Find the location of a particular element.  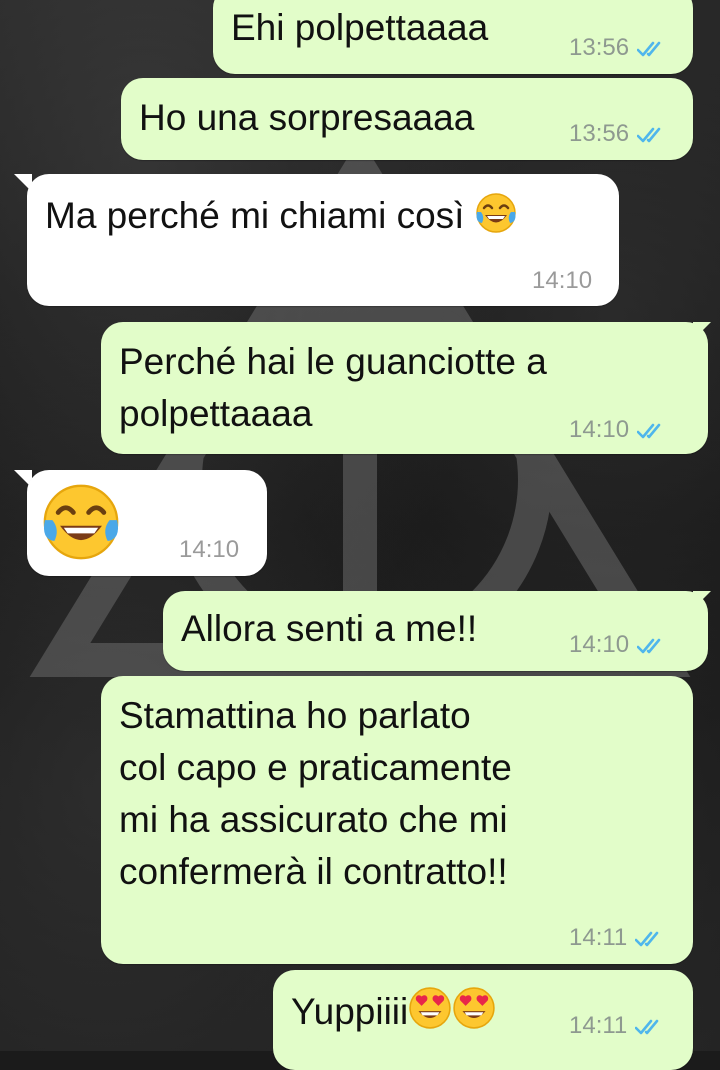

message-bubble-incoming: Ma perché mi chiami così 14:10 is located at coordinates (323, 240).